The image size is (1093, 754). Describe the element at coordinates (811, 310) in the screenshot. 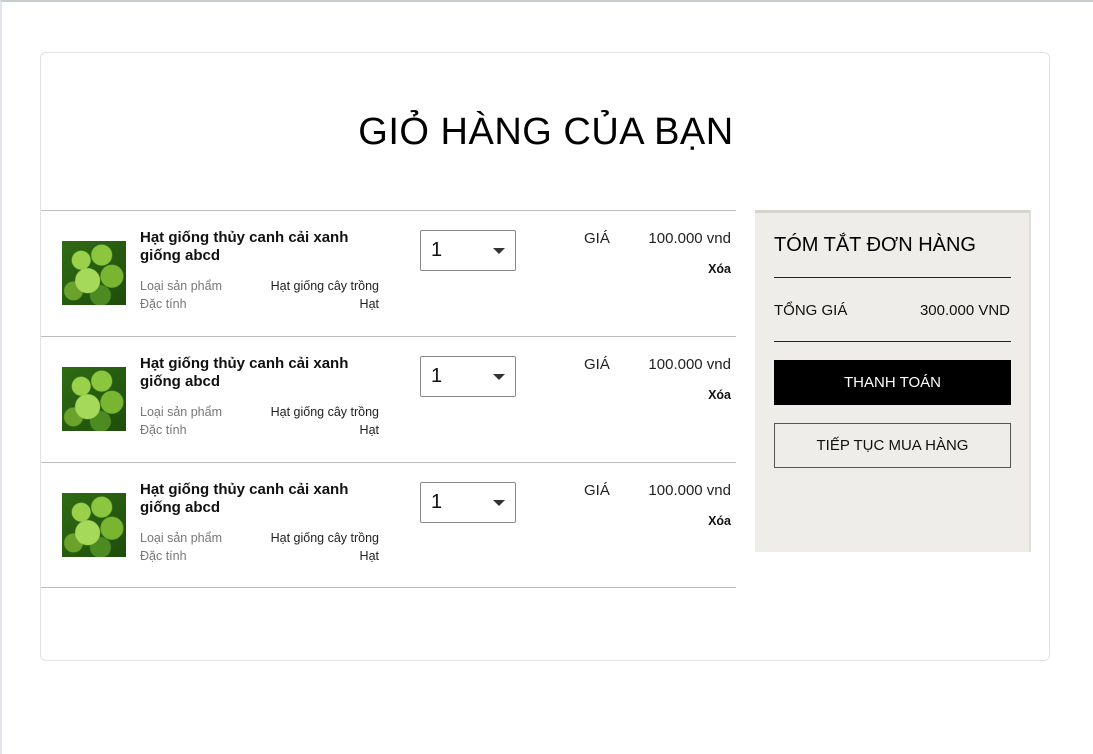

I see `total-label: TỔNG GIÁ` at that location.